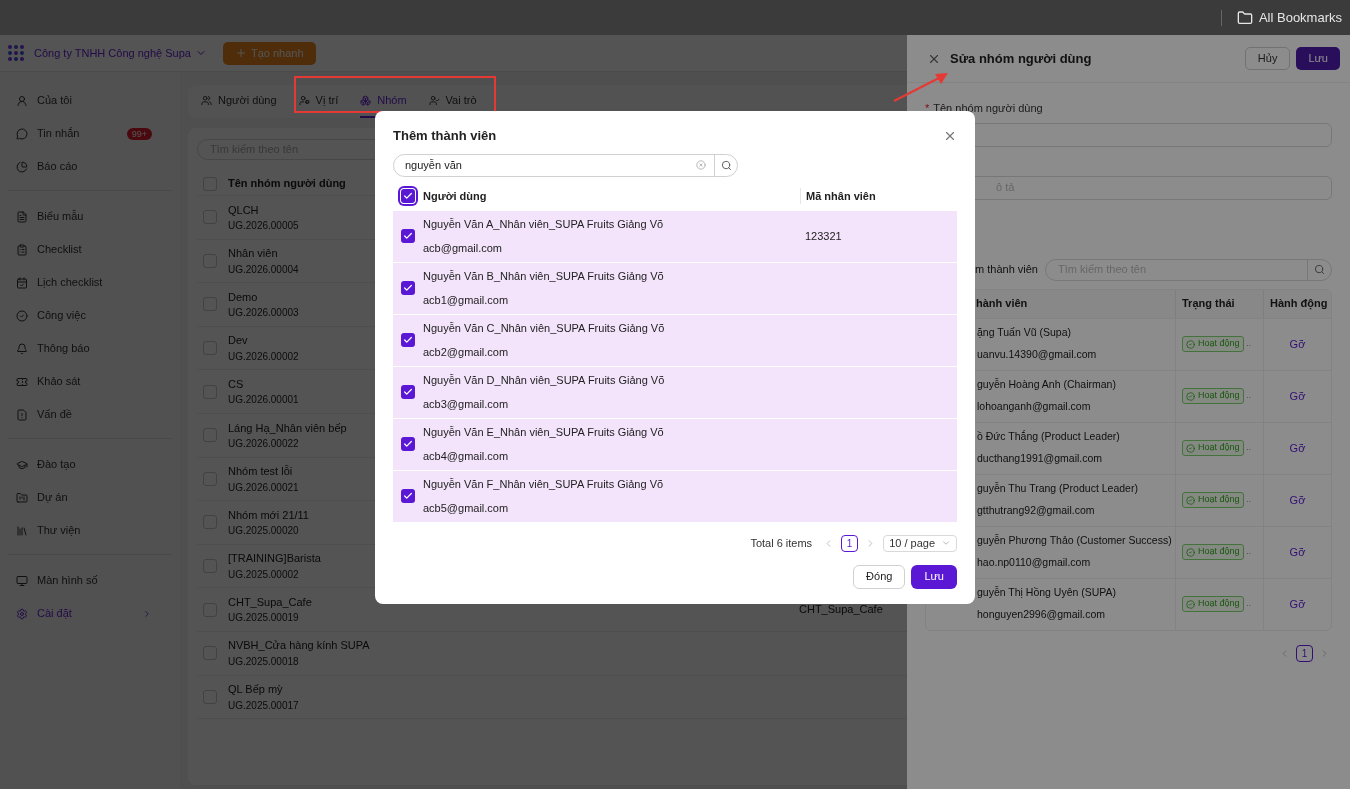 Image resolution: width=1350 pixels, height=789 pixels. Describe the element at coordinates (64, 349) in the screenshot. I see `sidebar-label: Thông báo` at that location.